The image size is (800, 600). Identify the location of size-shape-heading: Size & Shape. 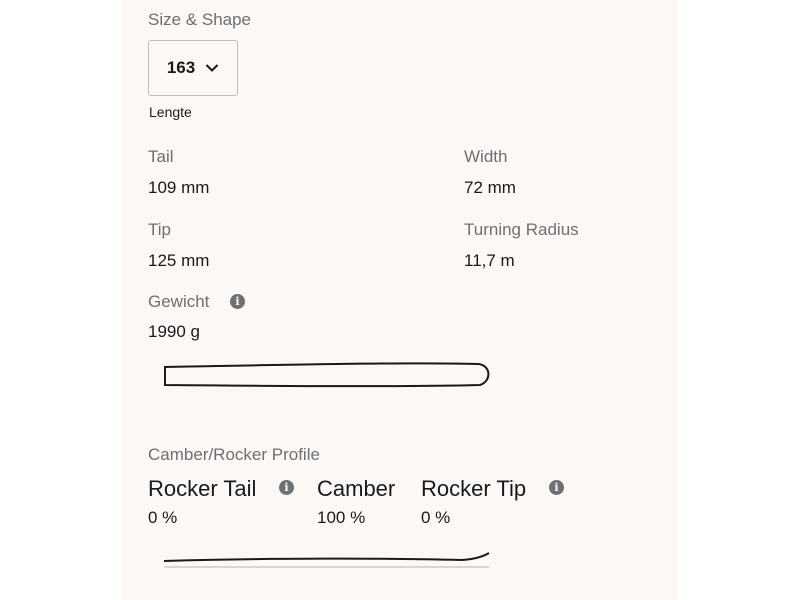
(200, 19).